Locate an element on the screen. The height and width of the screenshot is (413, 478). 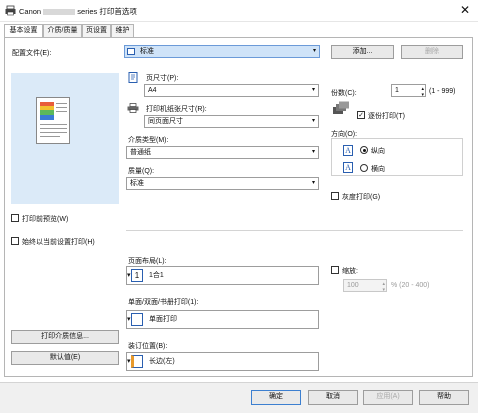
portrait-label: 纵向 is located at coordinates (378, 151).